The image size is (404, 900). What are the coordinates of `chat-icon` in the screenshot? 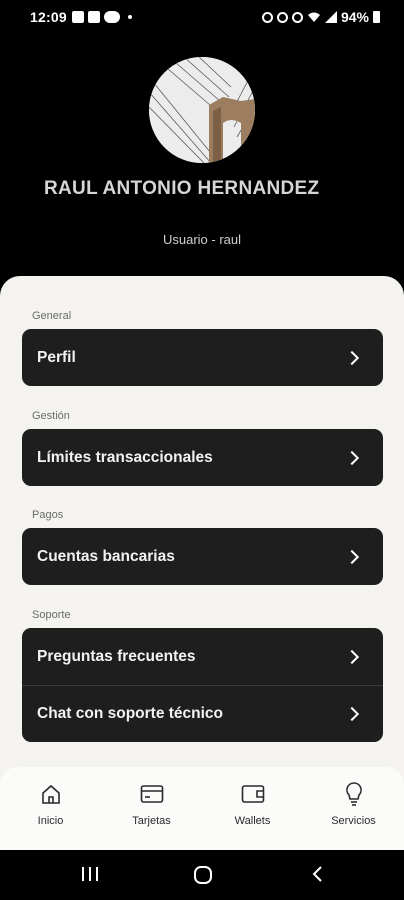 It's located at (112, 17).